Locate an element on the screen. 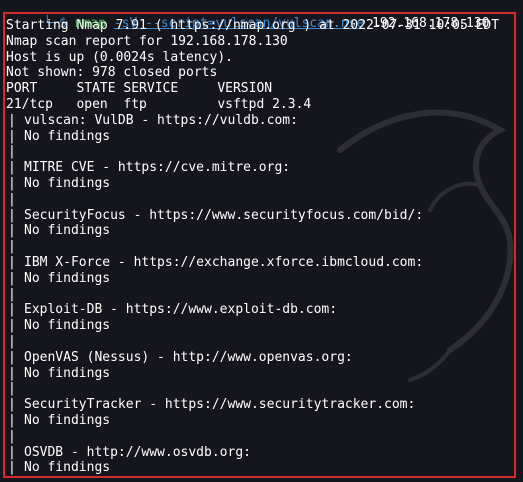  source-line: | MITRE CVE - https://cve.mitre.org: is located at coordinates (258, 168).